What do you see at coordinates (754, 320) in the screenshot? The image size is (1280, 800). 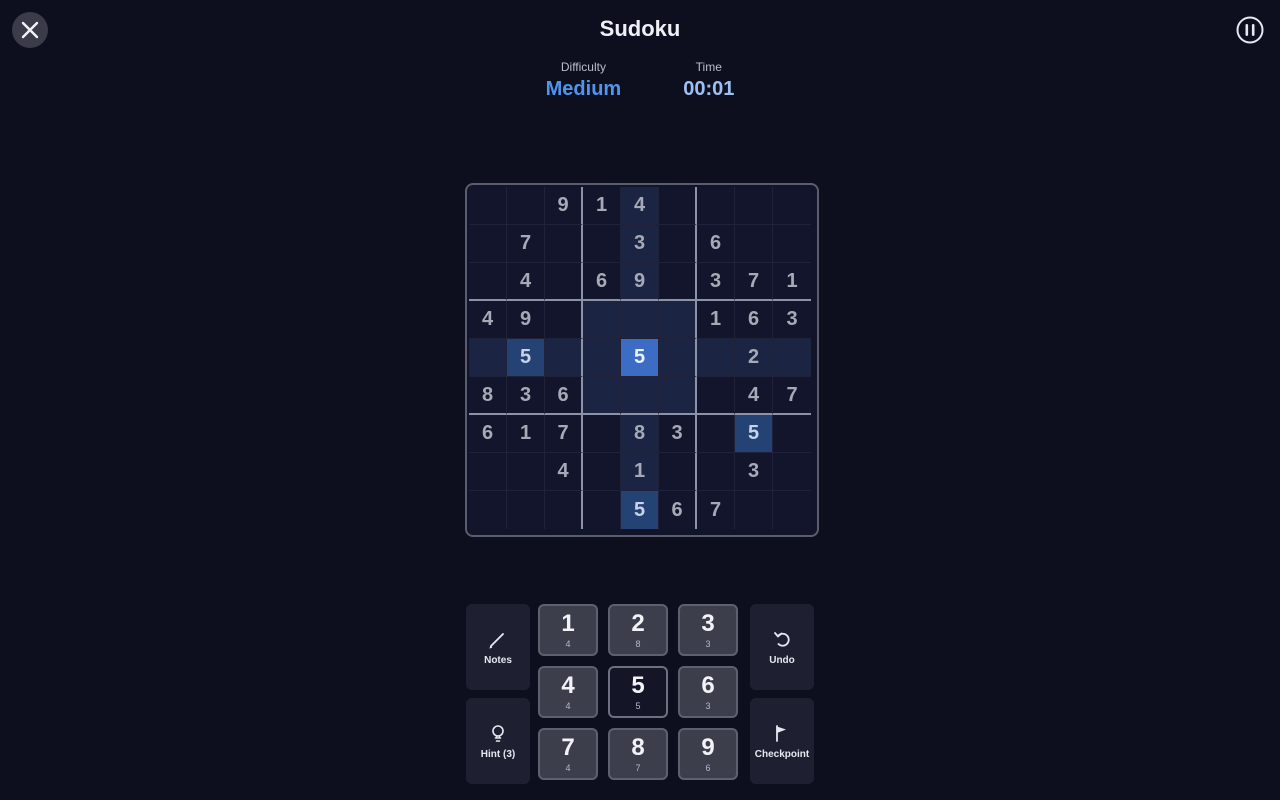 I see `grid-cell-r4-c8: 6` at bounding box center [754, 320].